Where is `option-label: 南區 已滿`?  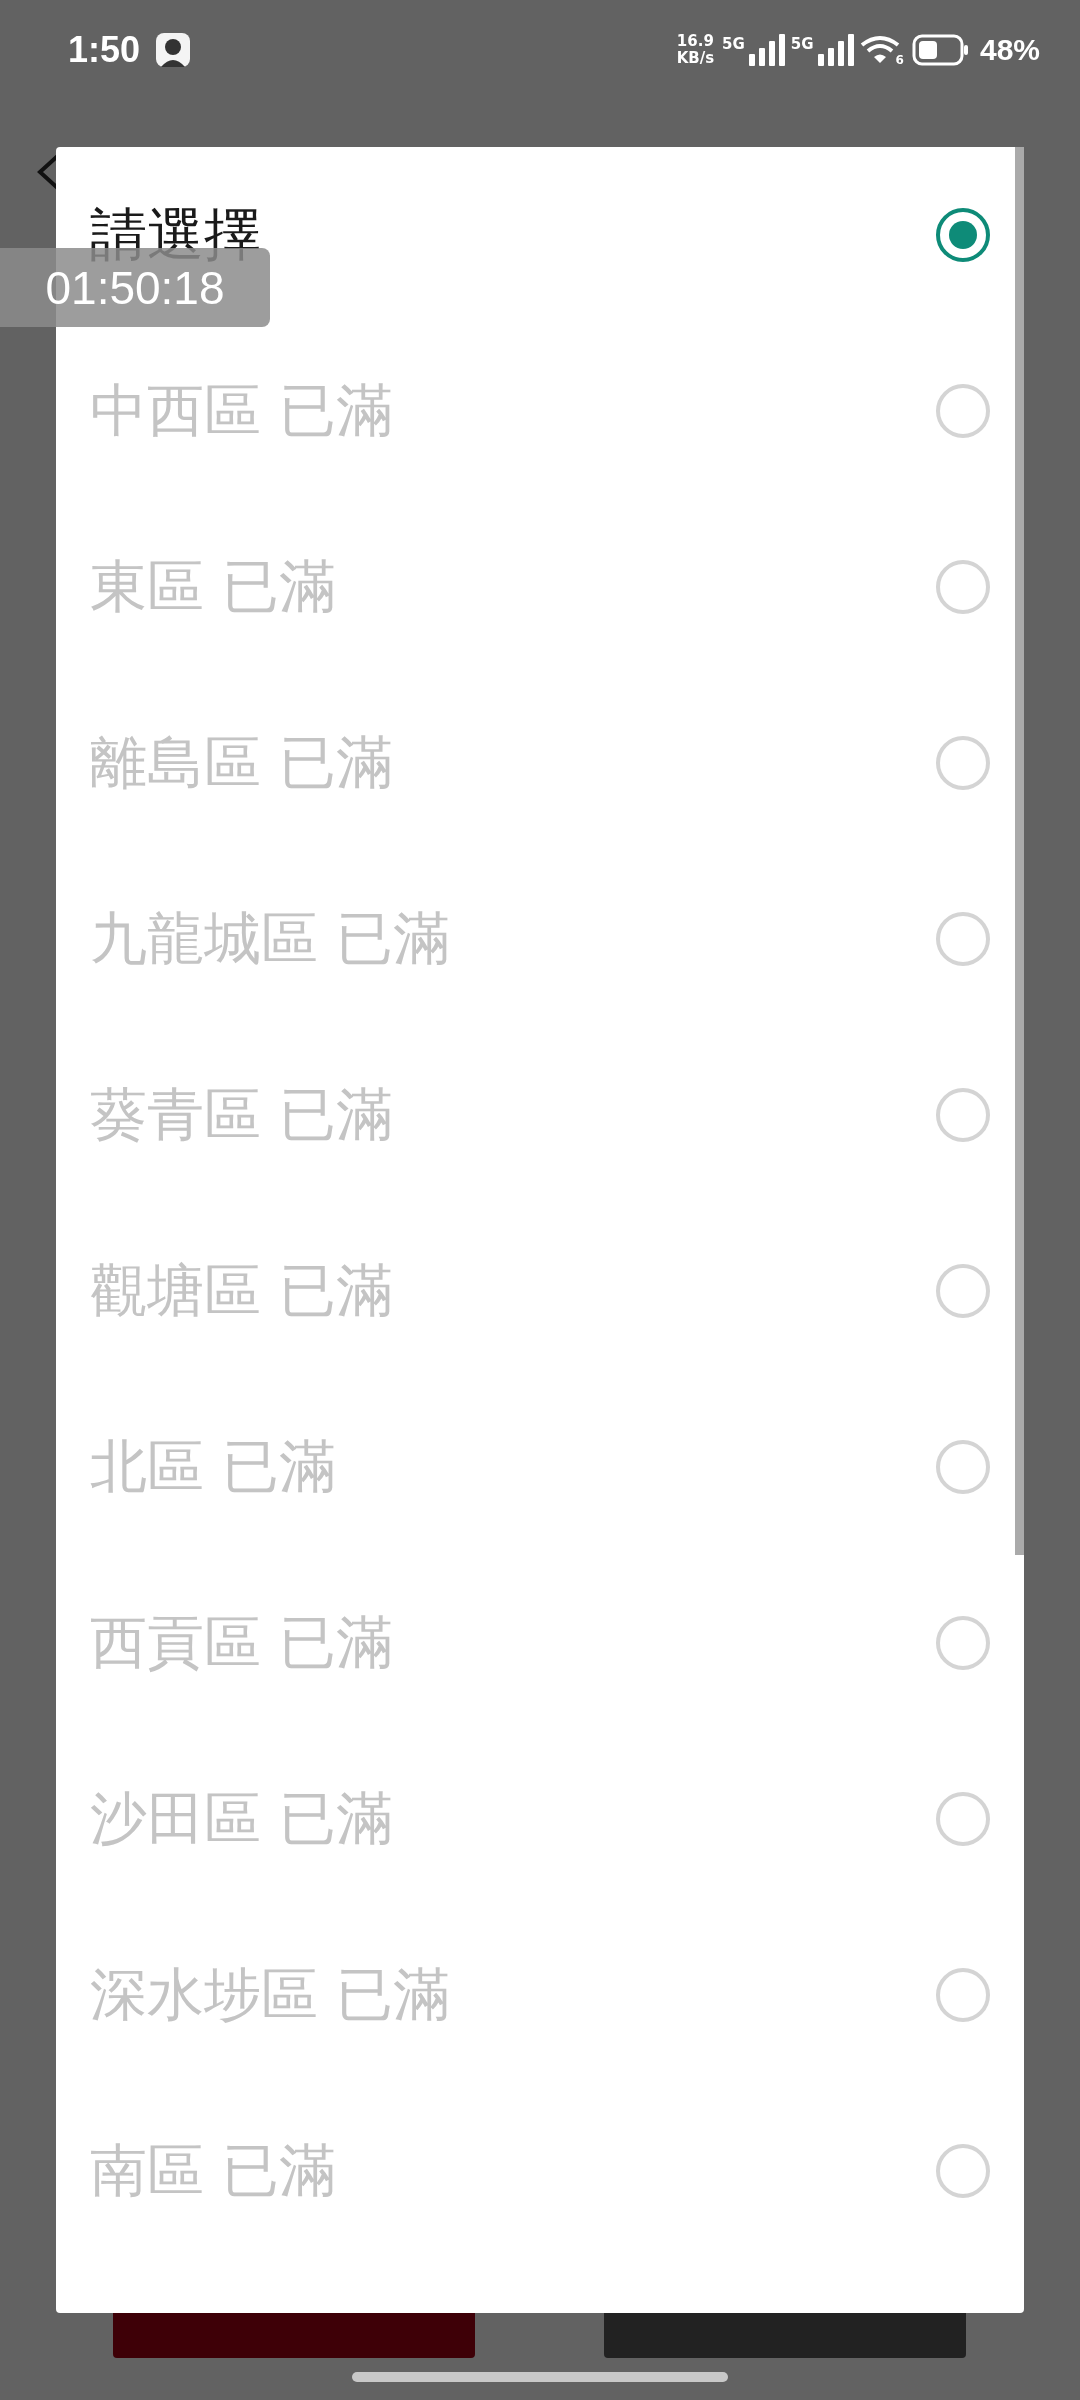
option-label: 南區 已滿 is located at coordinates (213, 2170).